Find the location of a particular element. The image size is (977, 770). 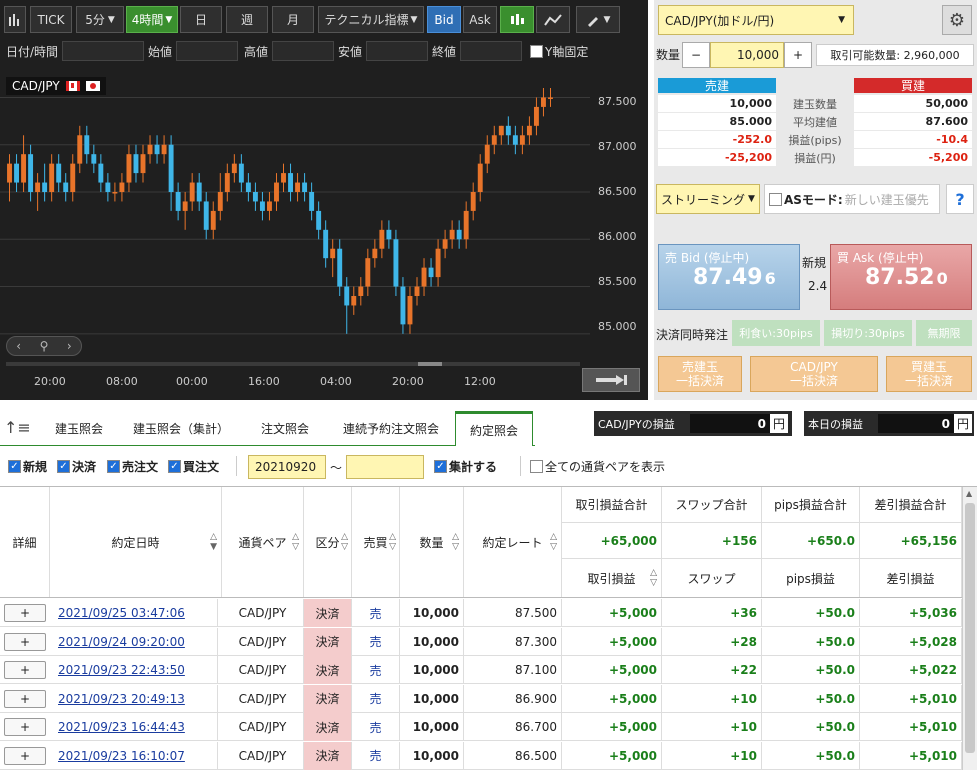

table-scrollbar: ▲ is located at coordinates (969, 628).